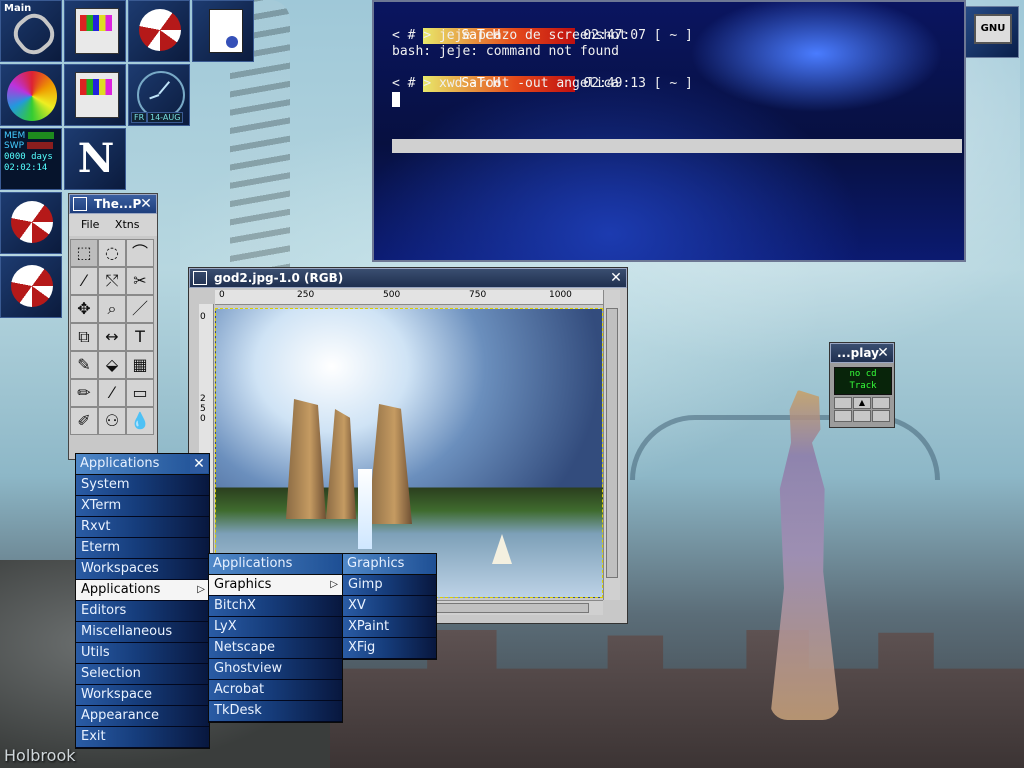 This screenshot has height=768, width=1024. What do you see at coordinates (396, 99) in the screenshot?
I see `text-cursor` at bounding box center [396, 99].